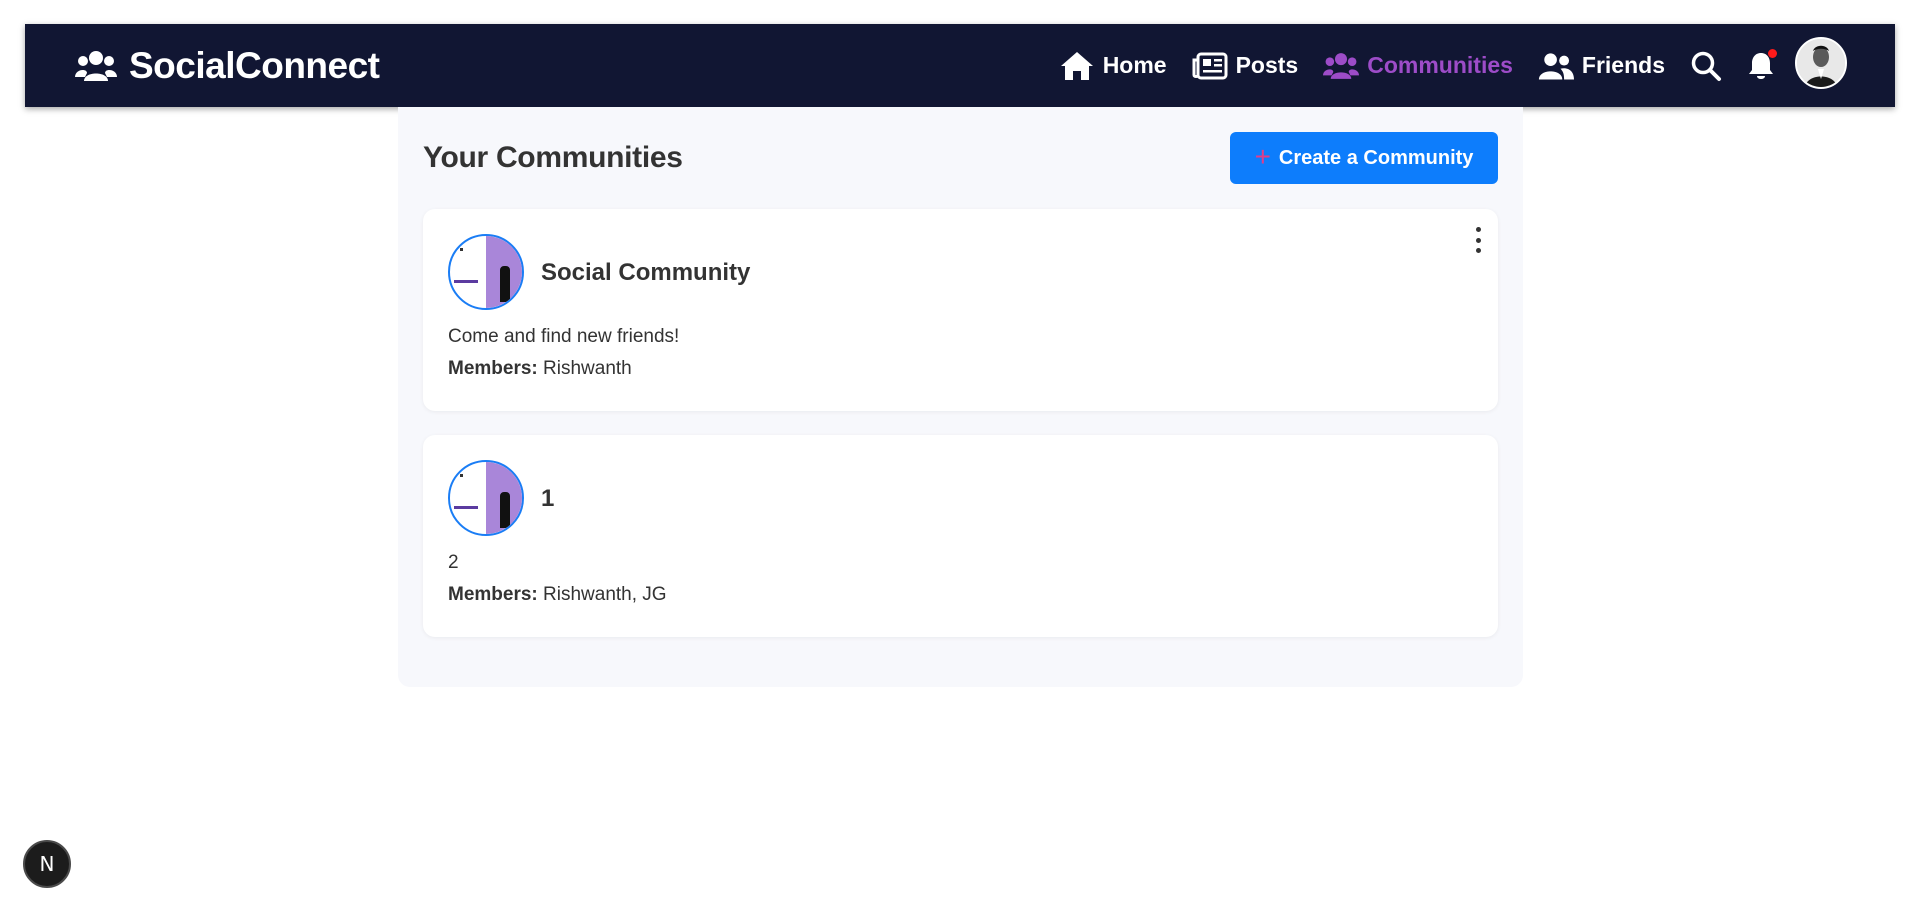  I want to click on search-button, so click(1706, 66).